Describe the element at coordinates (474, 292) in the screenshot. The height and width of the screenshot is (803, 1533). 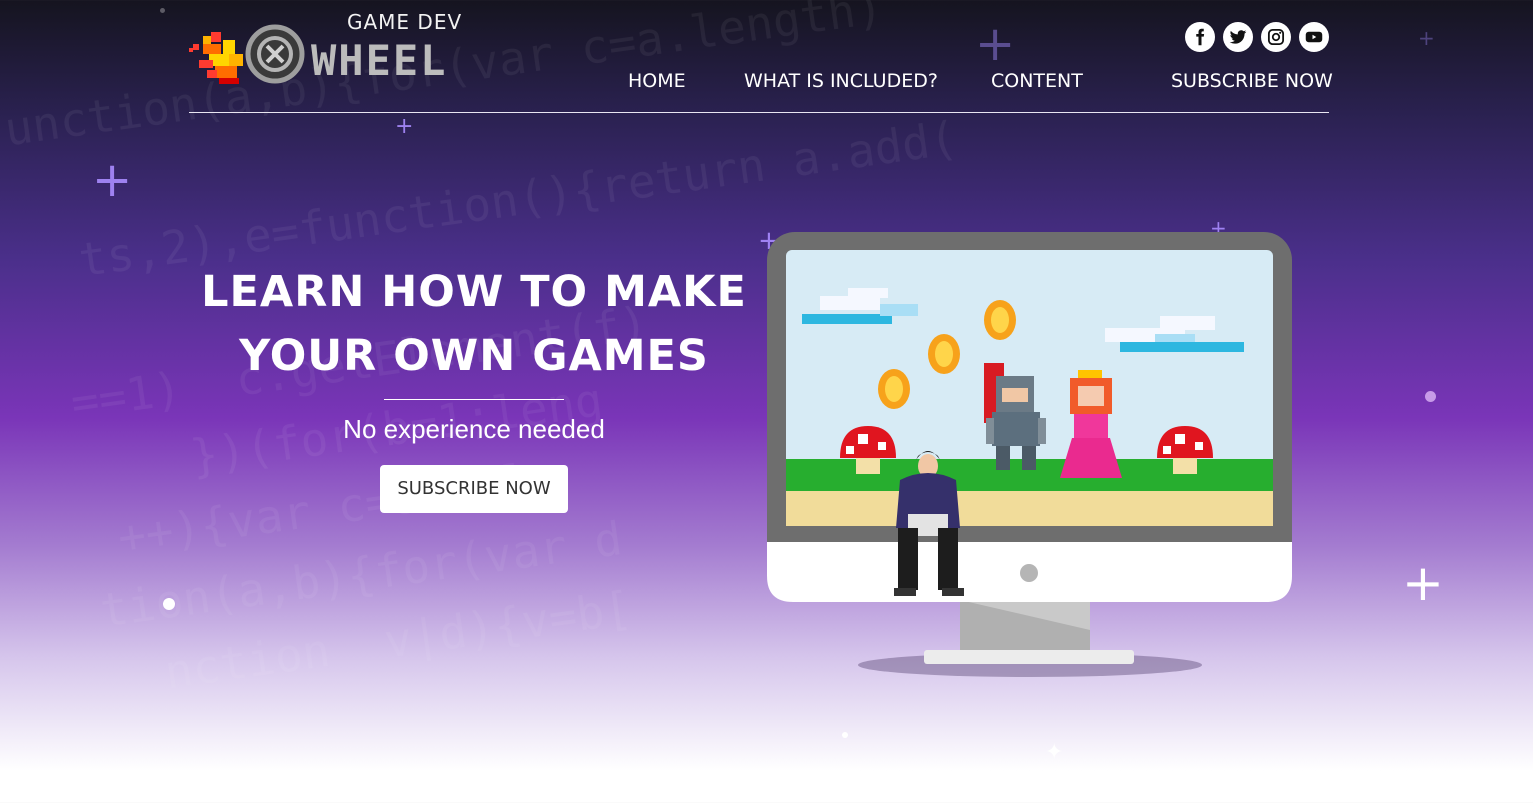
I see `hero-title-line1: LEARN HOW TO MAKE` at that location.